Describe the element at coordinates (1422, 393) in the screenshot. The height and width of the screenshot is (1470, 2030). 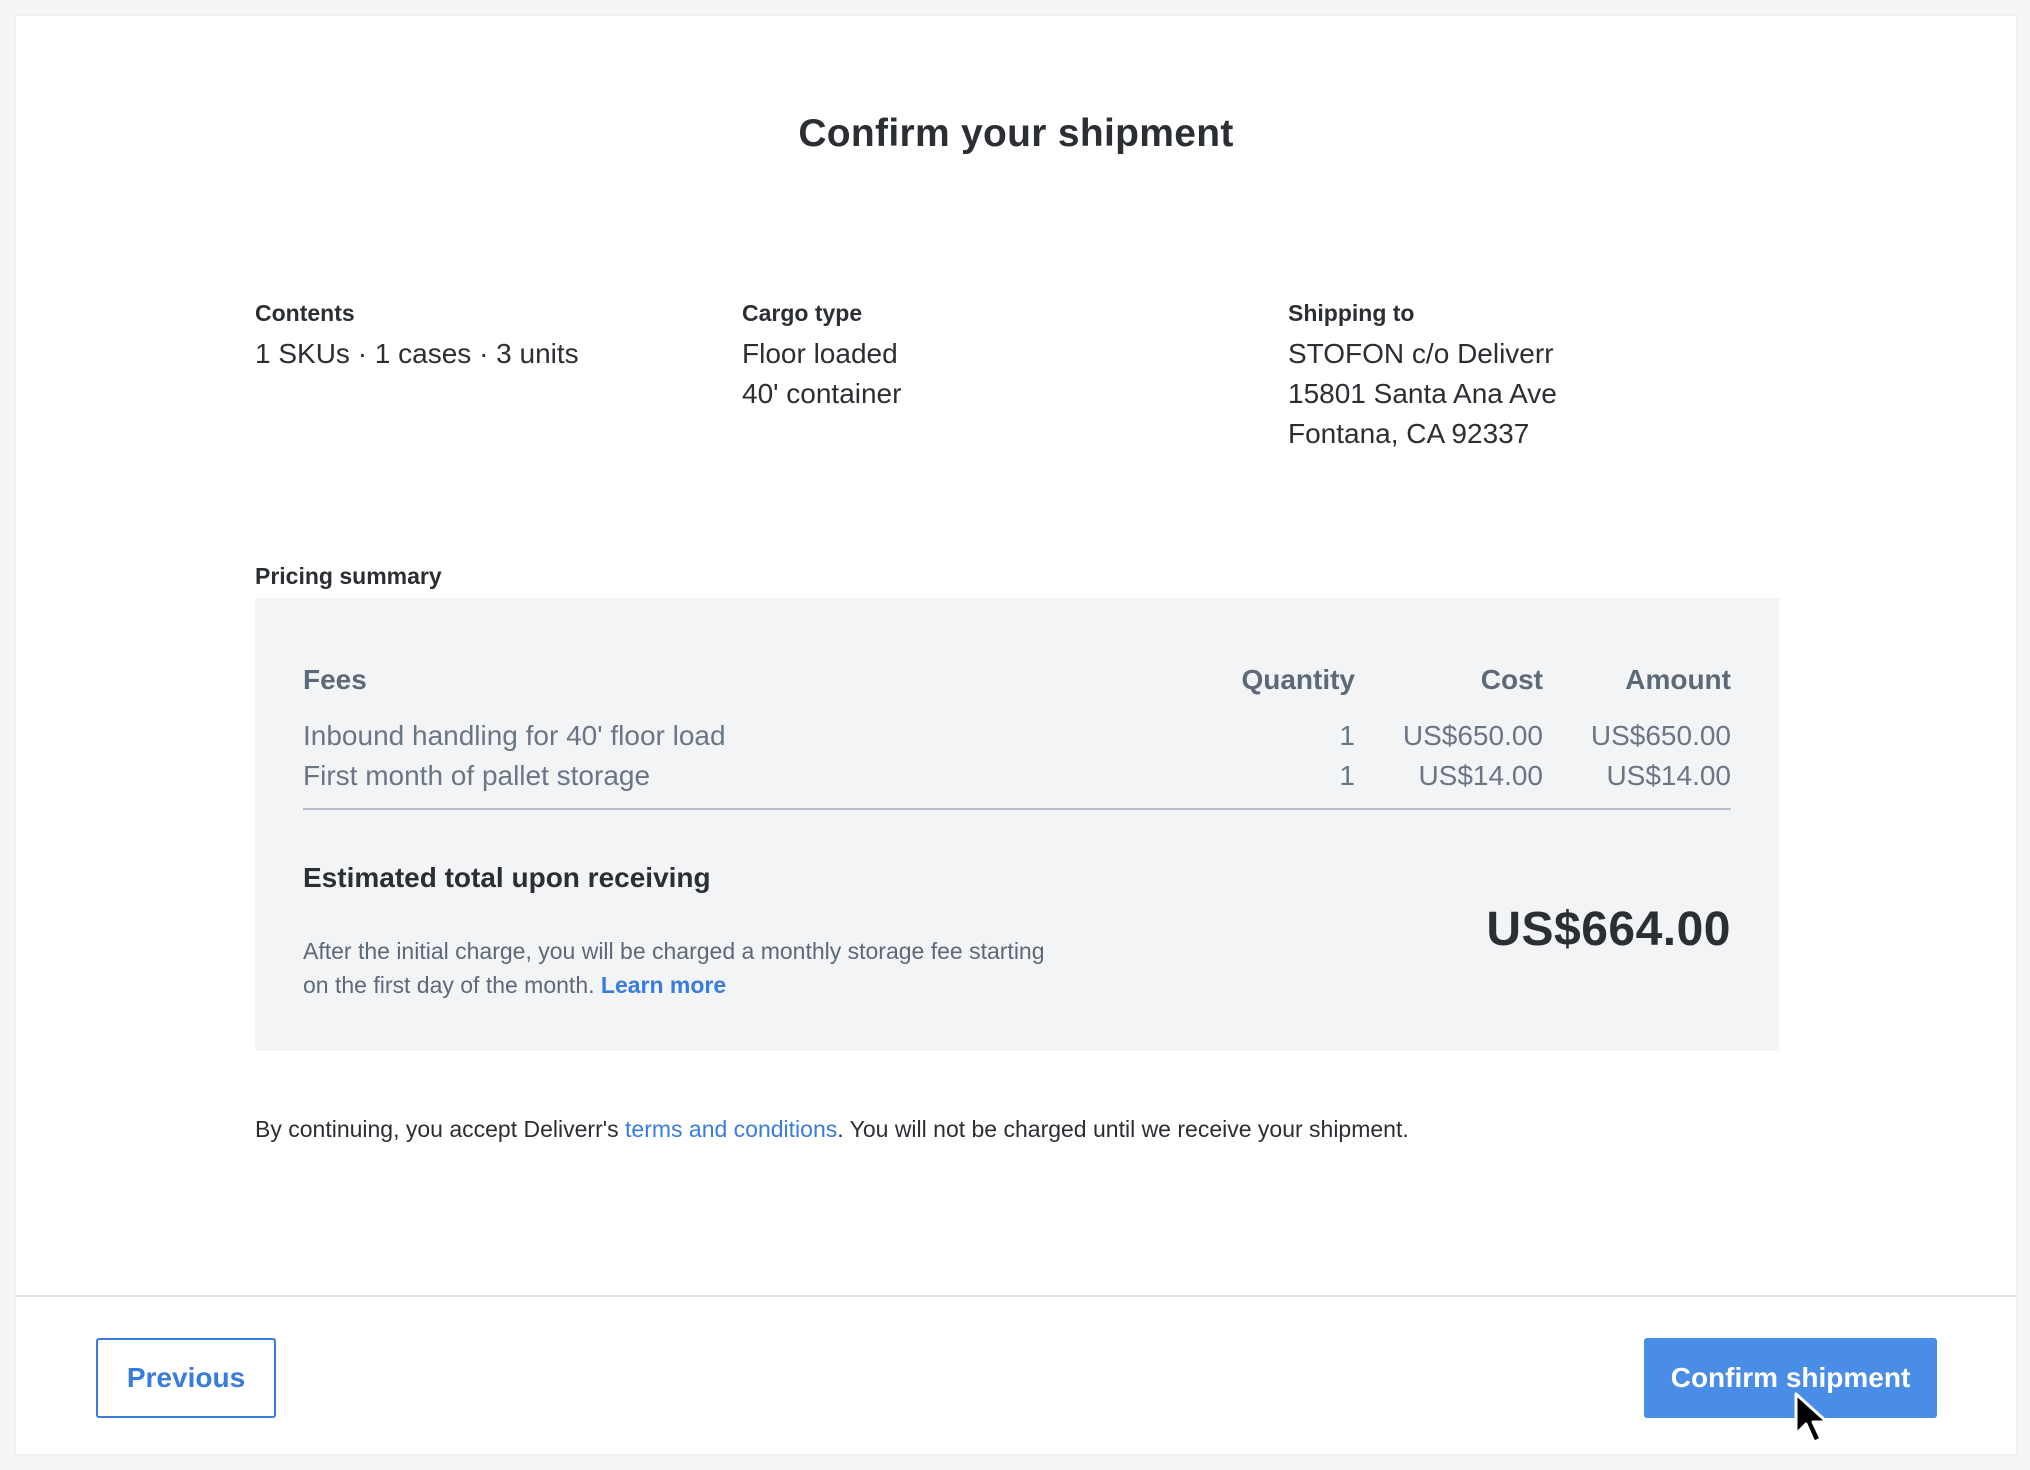
I see `shipping-address-line: 15801 Santa Ana Ave` at that location.